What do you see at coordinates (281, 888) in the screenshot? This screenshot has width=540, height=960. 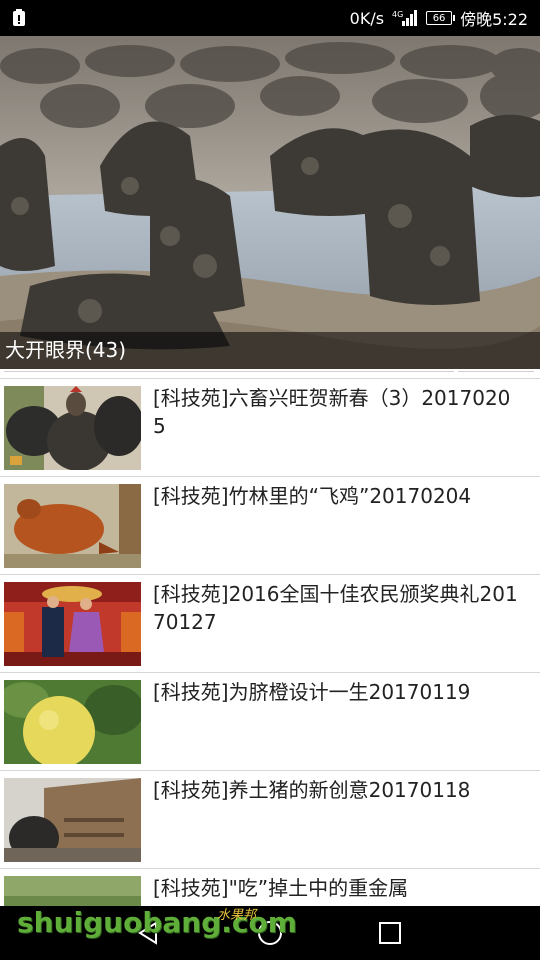 I see `video-title: [科技苑]"吃”掉土中的重金属` at bounding box center [281, 888].